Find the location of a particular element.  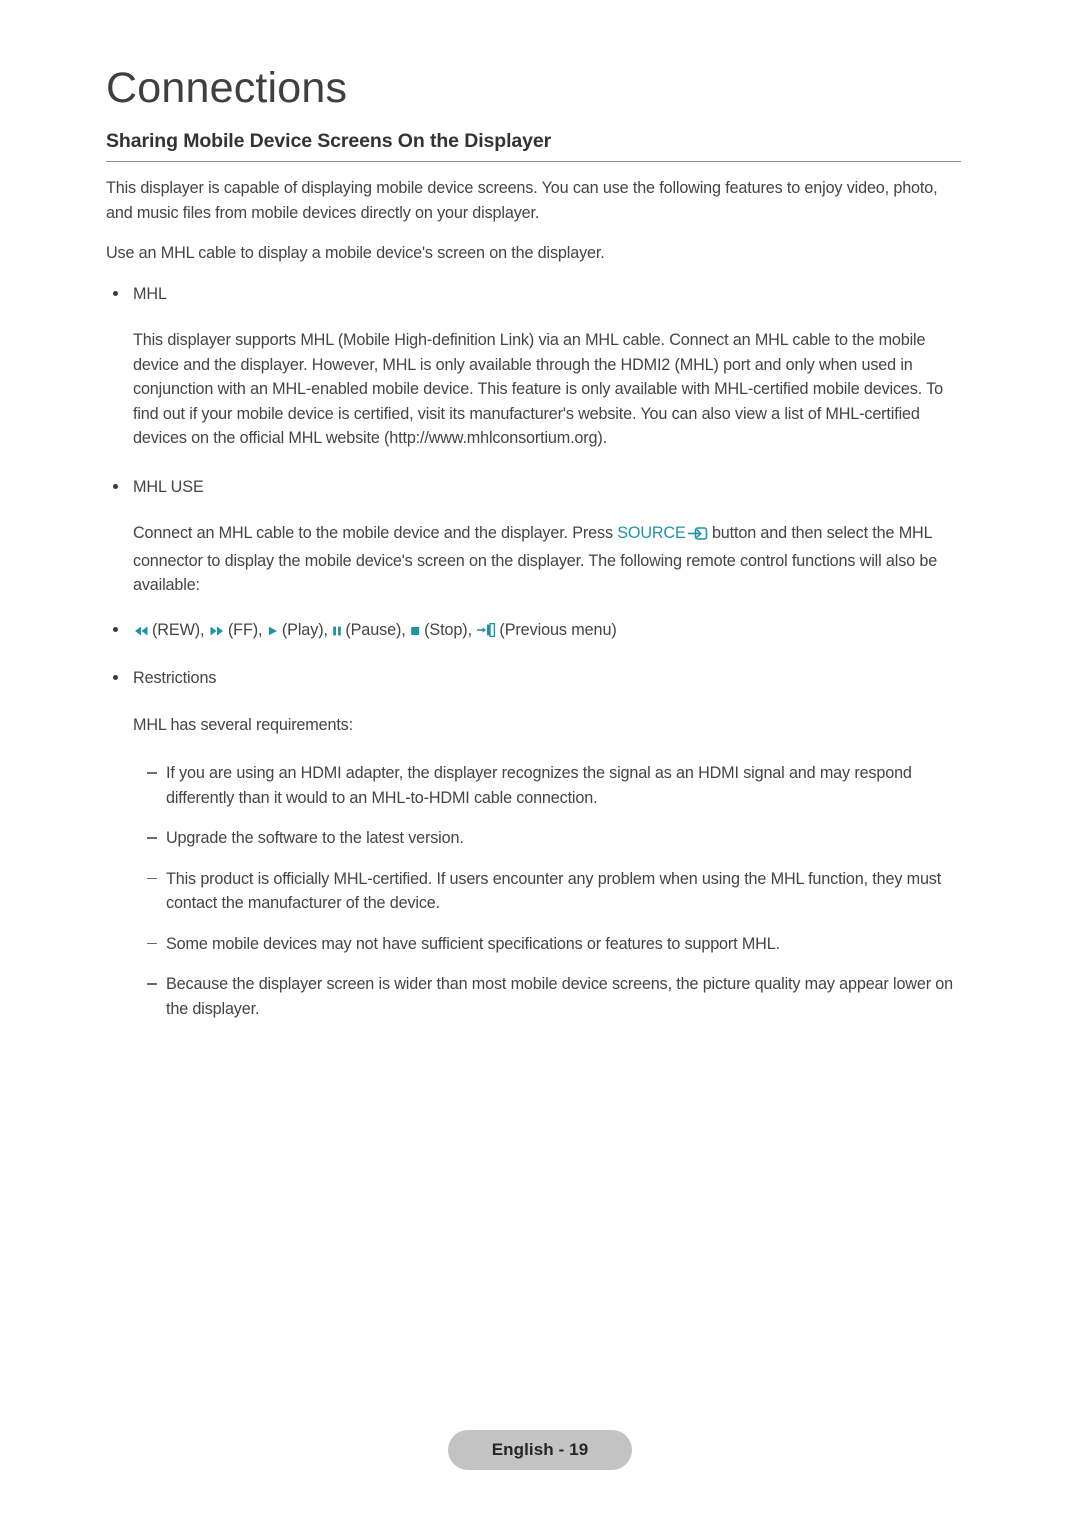

list-item-label: MHL is located at coordinates (150, 293).